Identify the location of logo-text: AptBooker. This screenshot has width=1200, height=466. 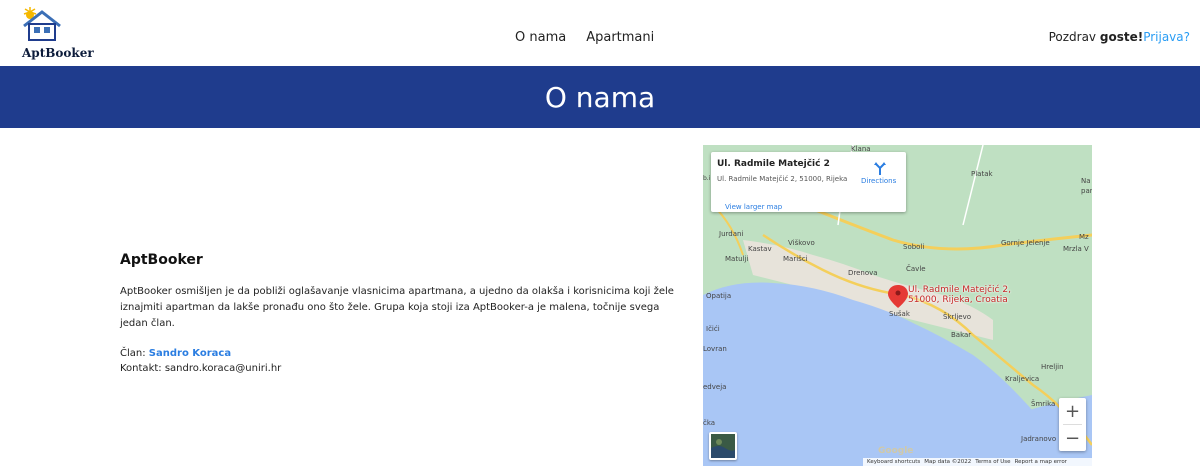
(58, 53).